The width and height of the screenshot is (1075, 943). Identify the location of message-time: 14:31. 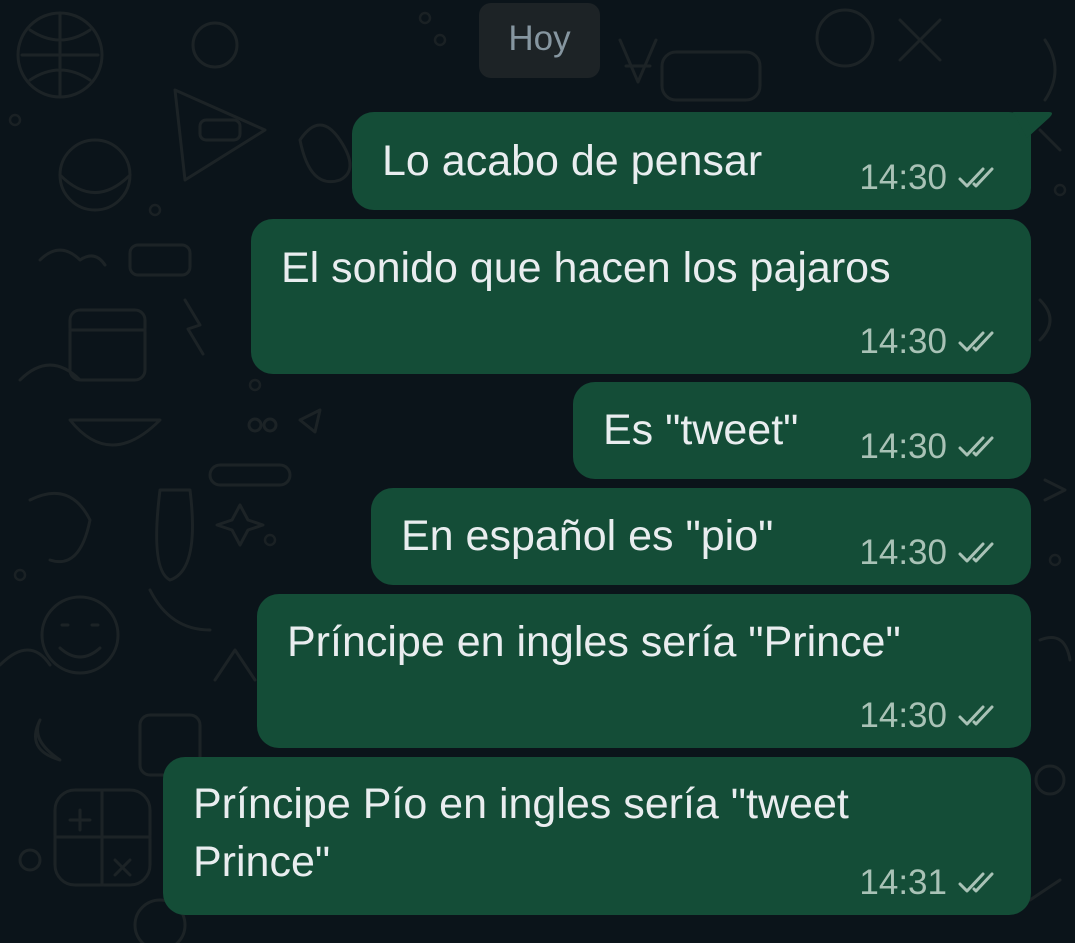
(903, 882).